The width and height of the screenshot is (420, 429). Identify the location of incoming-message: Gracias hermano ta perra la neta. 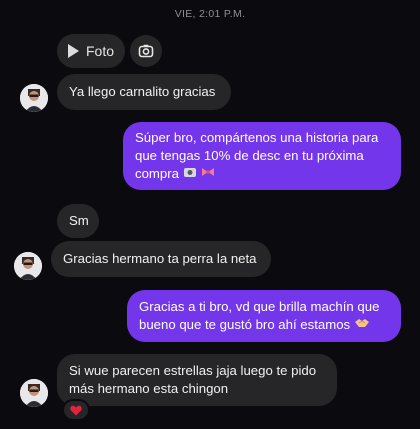
(161, 259).